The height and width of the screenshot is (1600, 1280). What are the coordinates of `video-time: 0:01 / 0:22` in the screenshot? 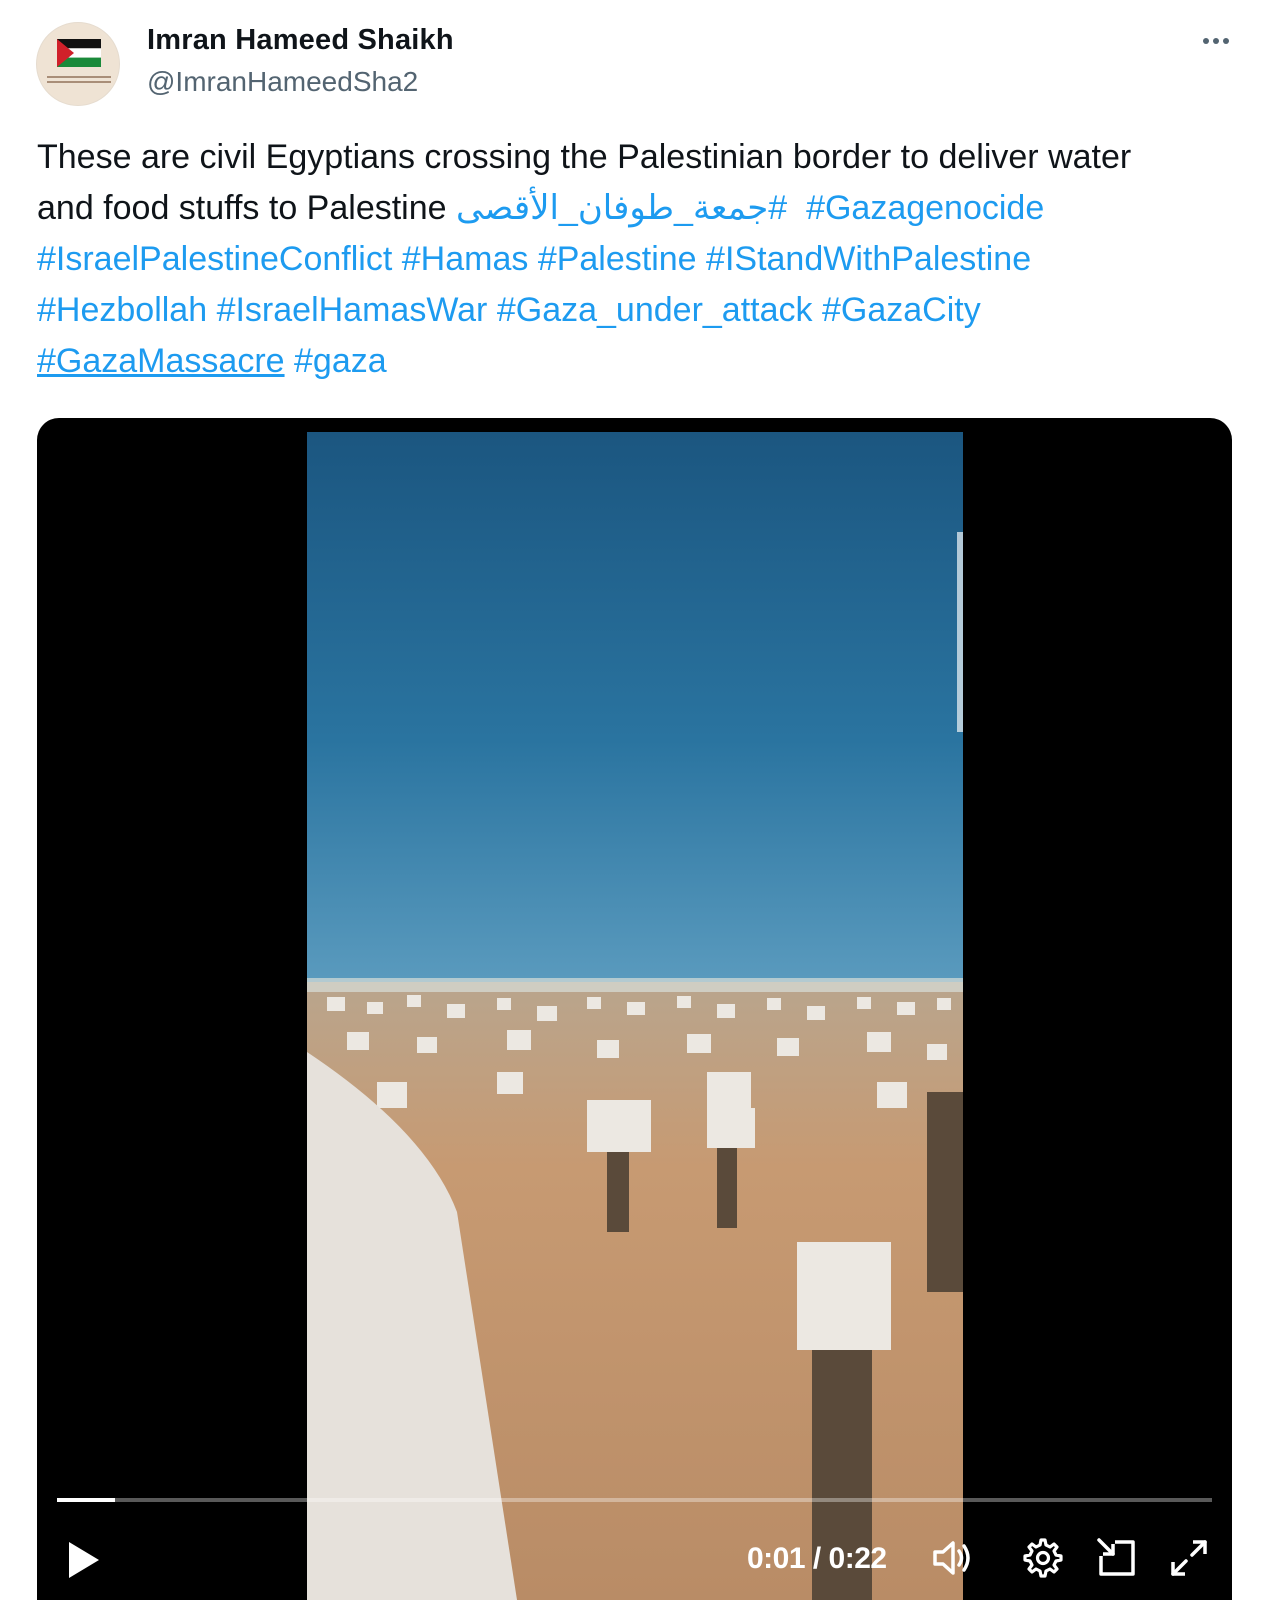 It's located at (817, 1558).